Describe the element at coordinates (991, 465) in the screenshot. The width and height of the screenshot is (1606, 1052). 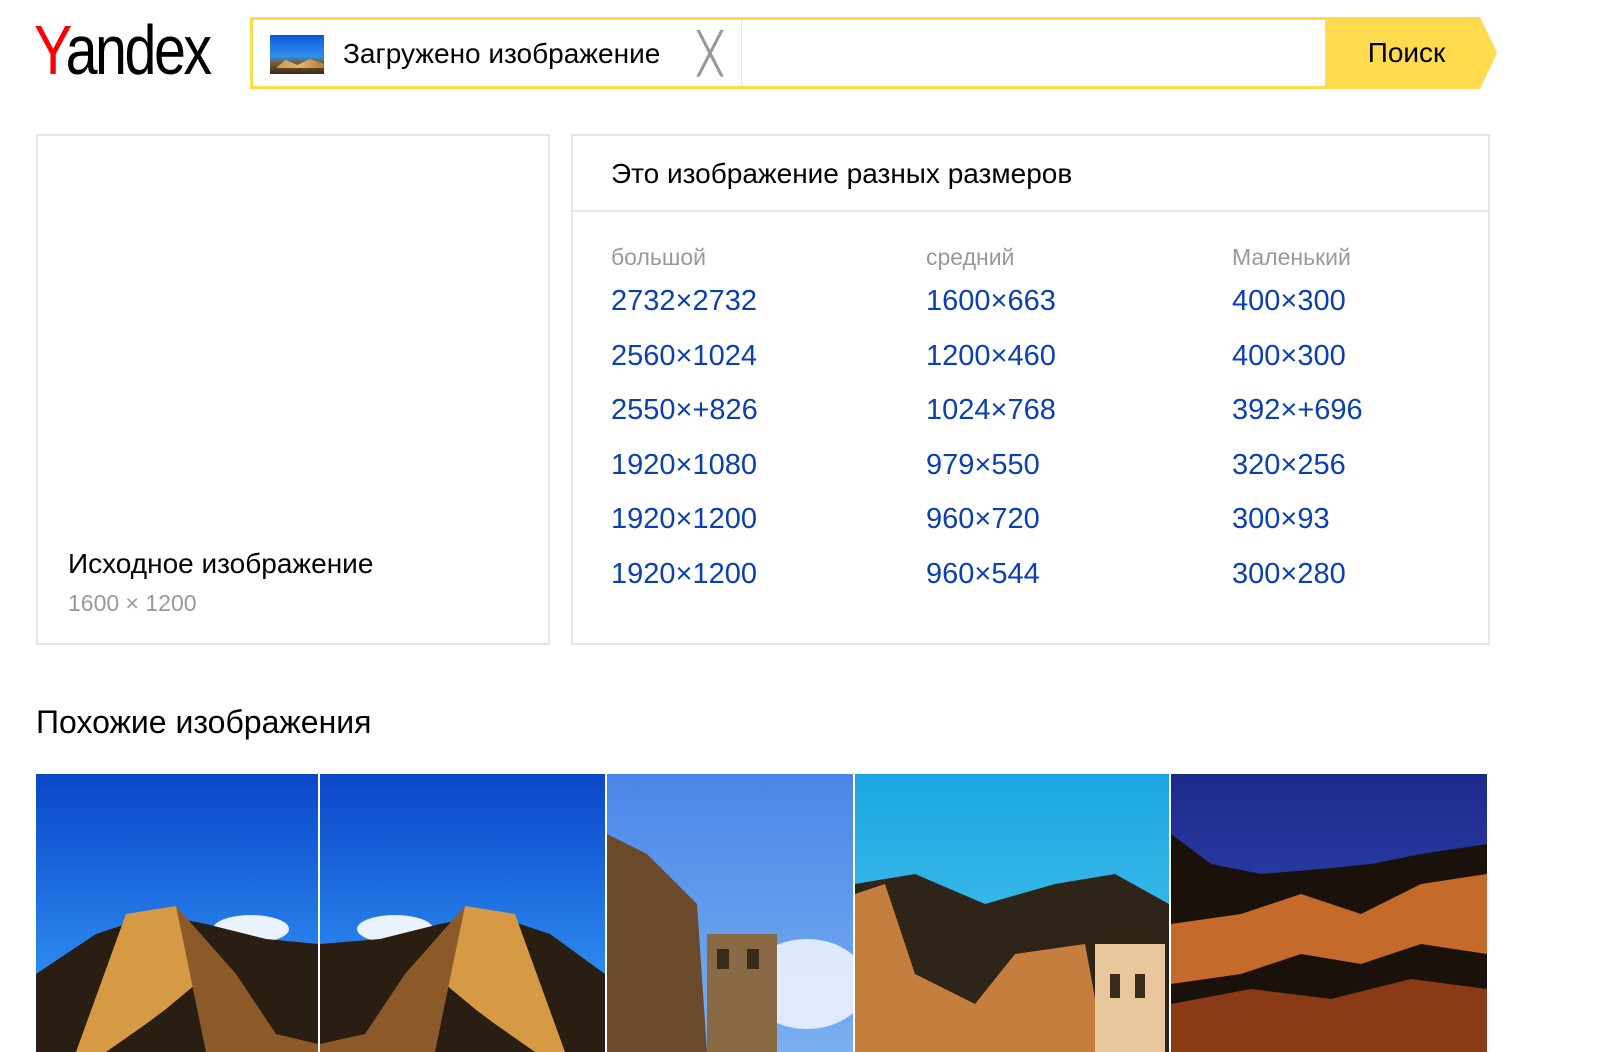
I see `size-link: 979×550` at that location.